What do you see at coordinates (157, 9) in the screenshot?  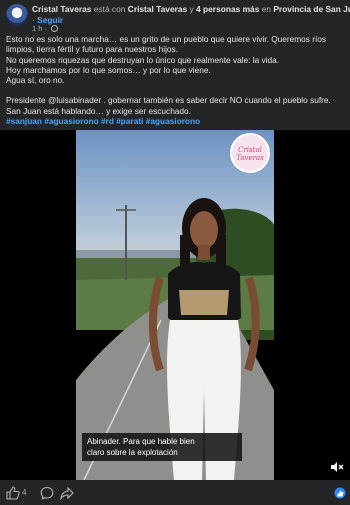 I see `tagged-person: Cristal Taveras` at bounding box center [157, 9].